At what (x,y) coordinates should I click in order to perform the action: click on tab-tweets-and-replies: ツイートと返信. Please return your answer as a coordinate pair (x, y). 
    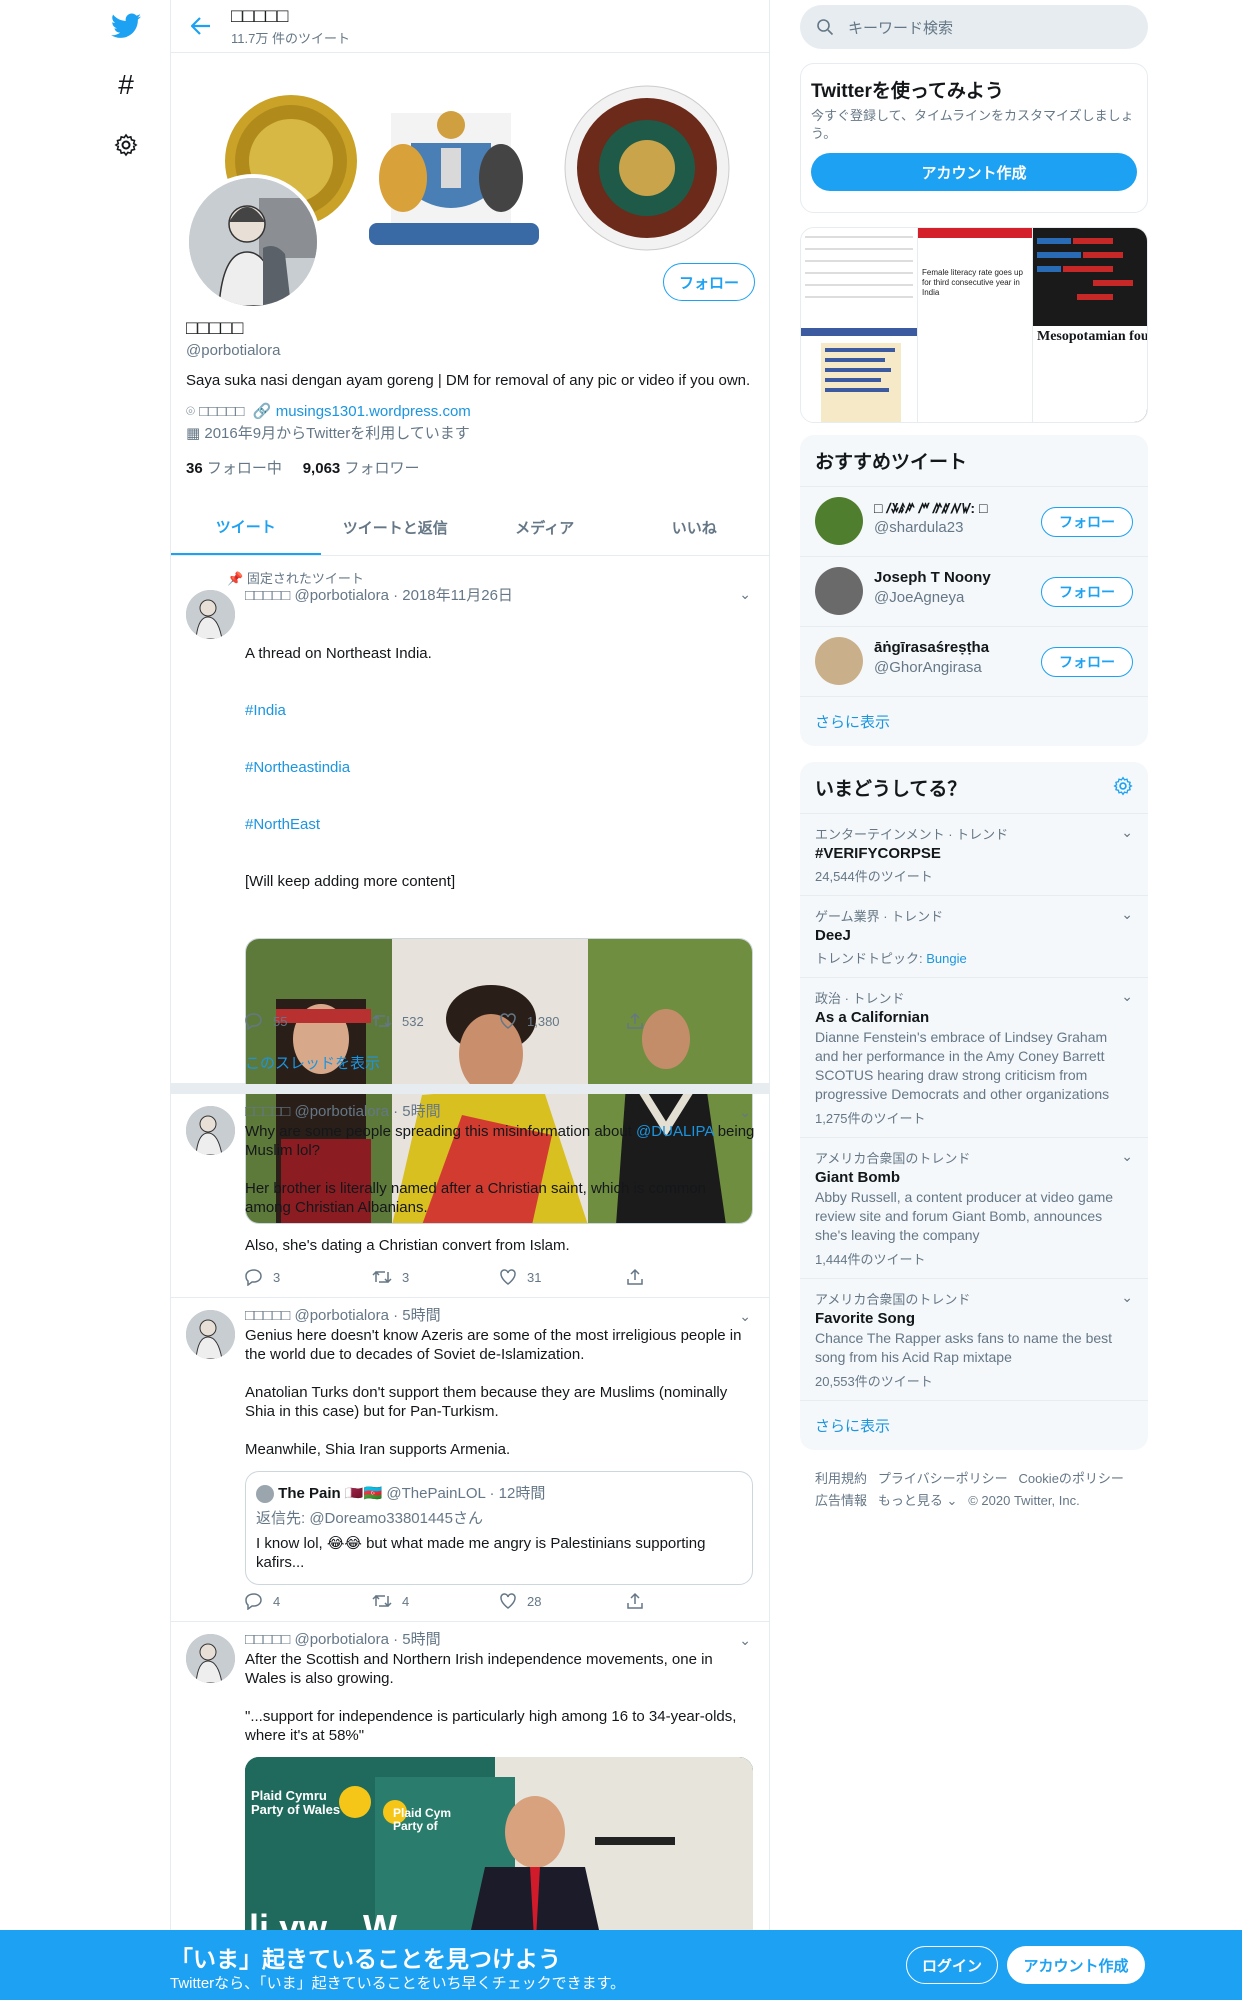
    Looking at the image, I should click on (396, 527).